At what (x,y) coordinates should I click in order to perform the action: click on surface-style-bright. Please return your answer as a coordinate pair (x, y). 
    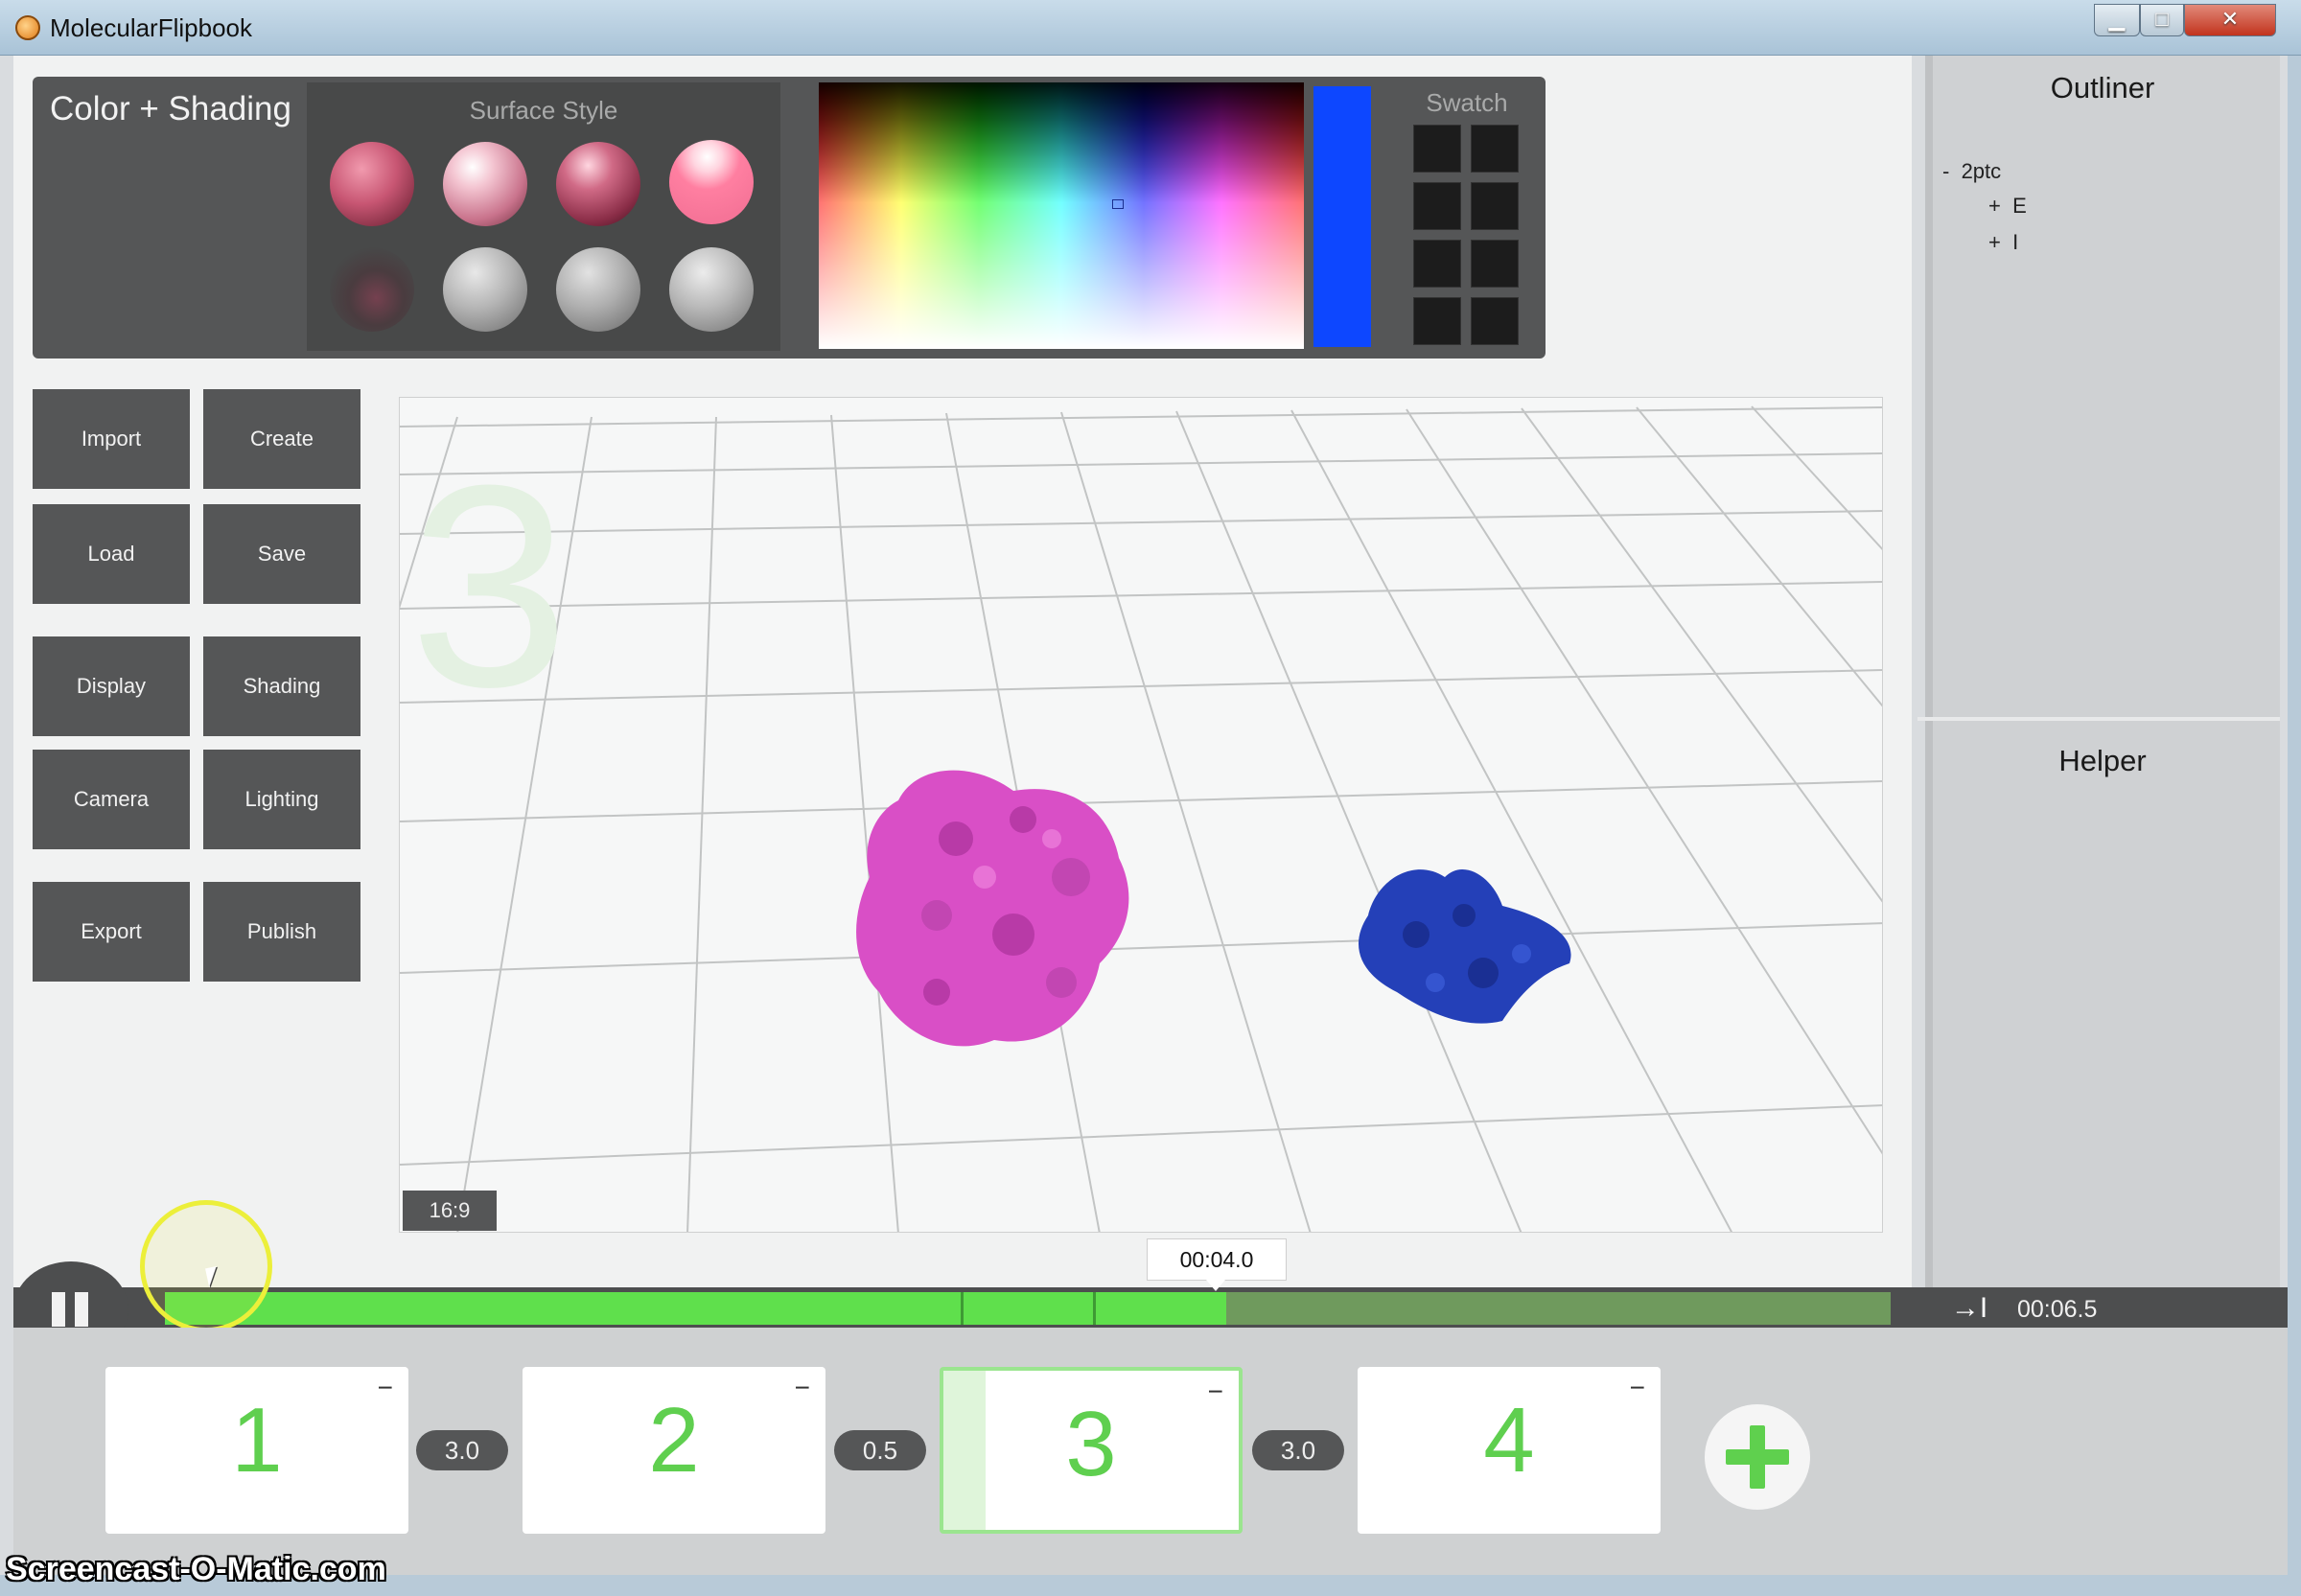
    Looking at the image, I should click on (712, 182).